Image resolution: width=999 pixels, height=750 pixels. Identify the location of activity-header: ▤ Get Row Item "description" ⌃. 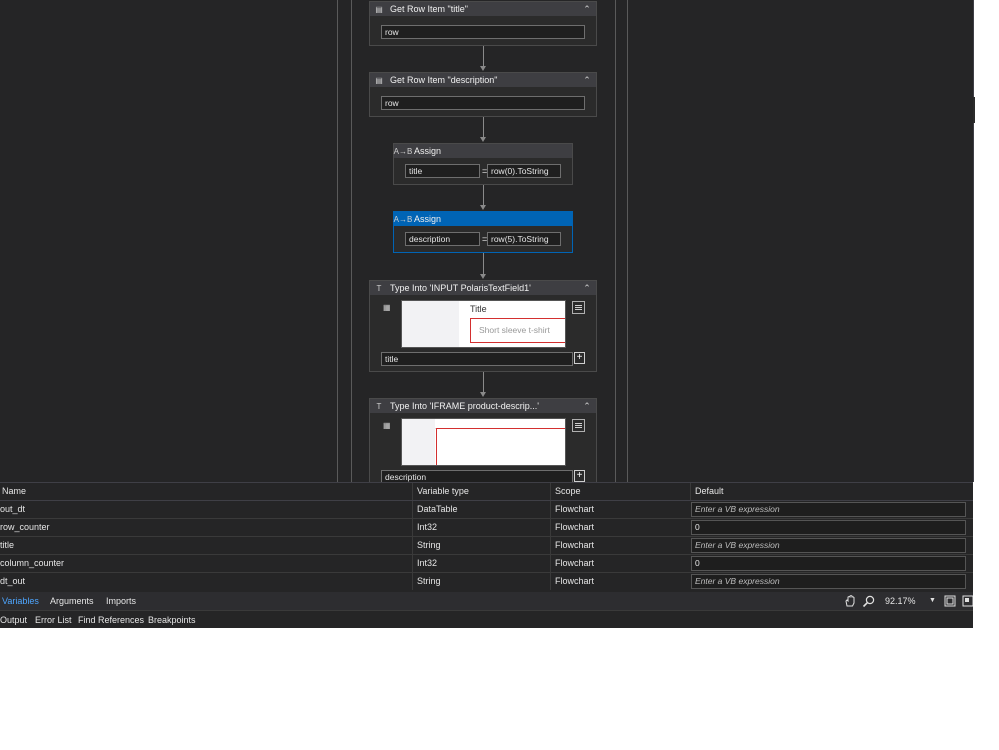
(483, 80).